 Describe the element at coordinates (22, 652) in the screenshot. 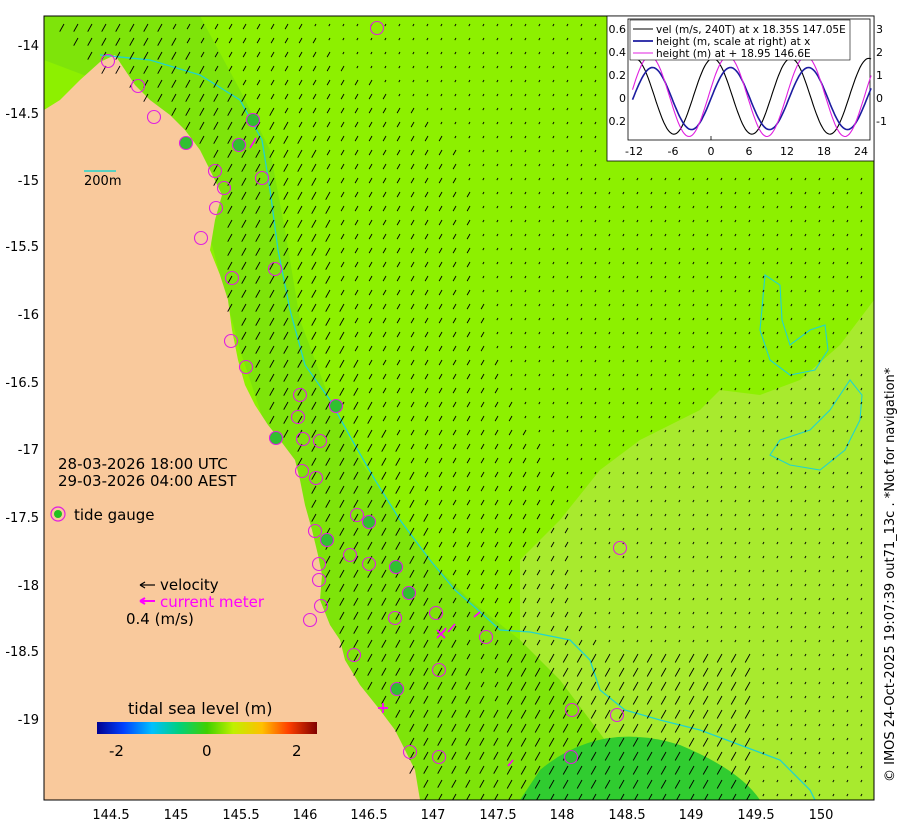

I see `y-tick: -18.5` at that location.